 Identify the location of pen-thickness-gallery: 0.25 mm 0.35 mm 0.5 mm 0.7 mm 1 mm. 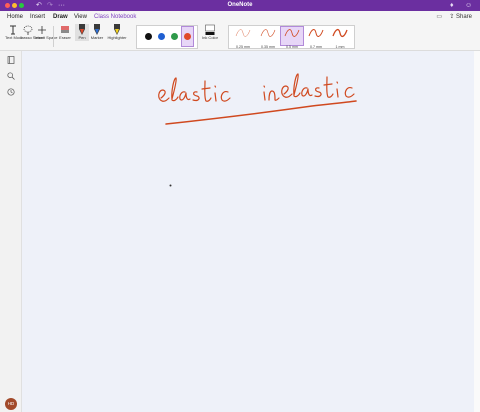
(291, 37).